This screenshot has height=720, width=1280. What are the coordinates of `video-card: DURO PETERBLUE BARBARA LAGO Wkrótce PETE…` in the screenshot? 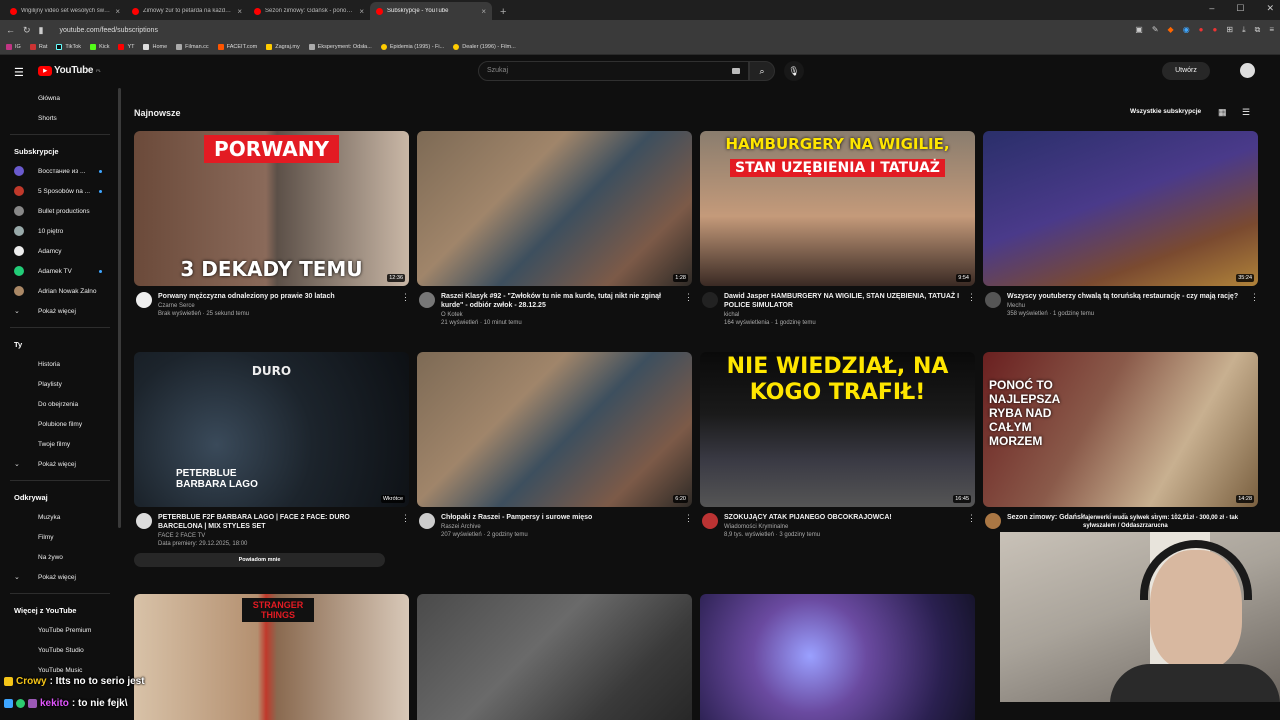 It's located at (272, 459).